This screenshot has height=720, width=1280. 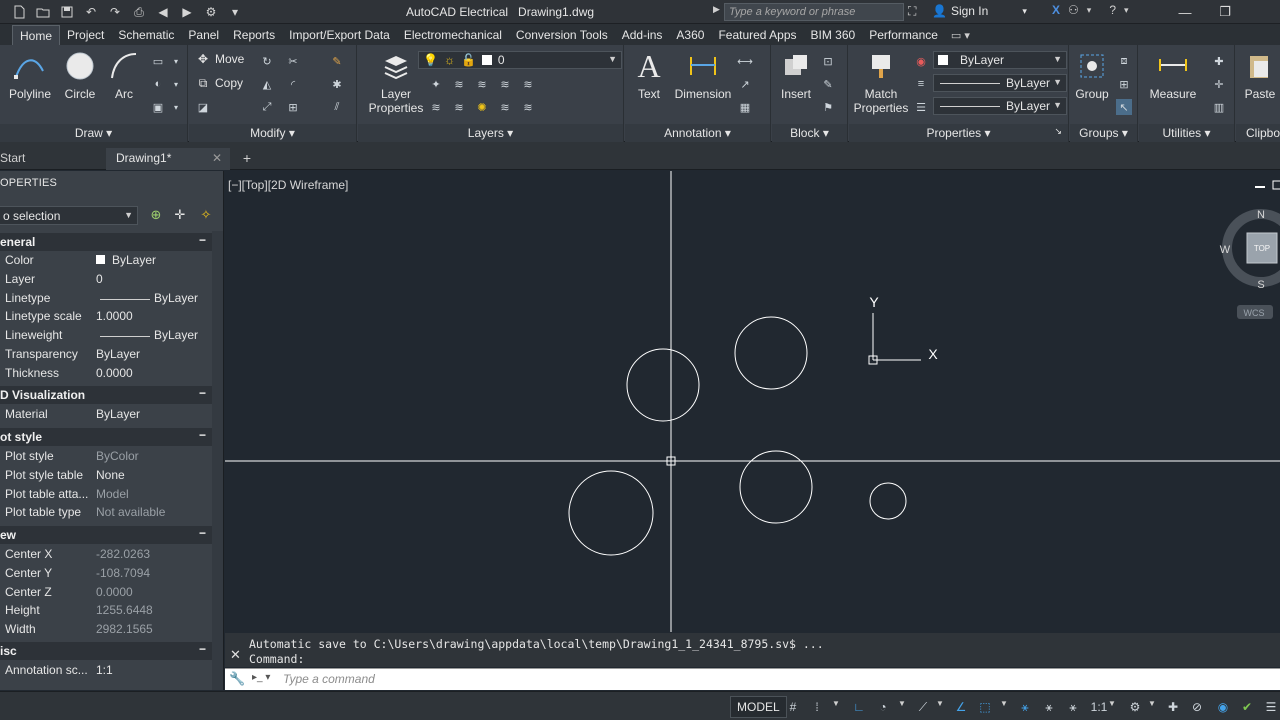 I want to click on text-button: A Text, so click(x=649, y=75).